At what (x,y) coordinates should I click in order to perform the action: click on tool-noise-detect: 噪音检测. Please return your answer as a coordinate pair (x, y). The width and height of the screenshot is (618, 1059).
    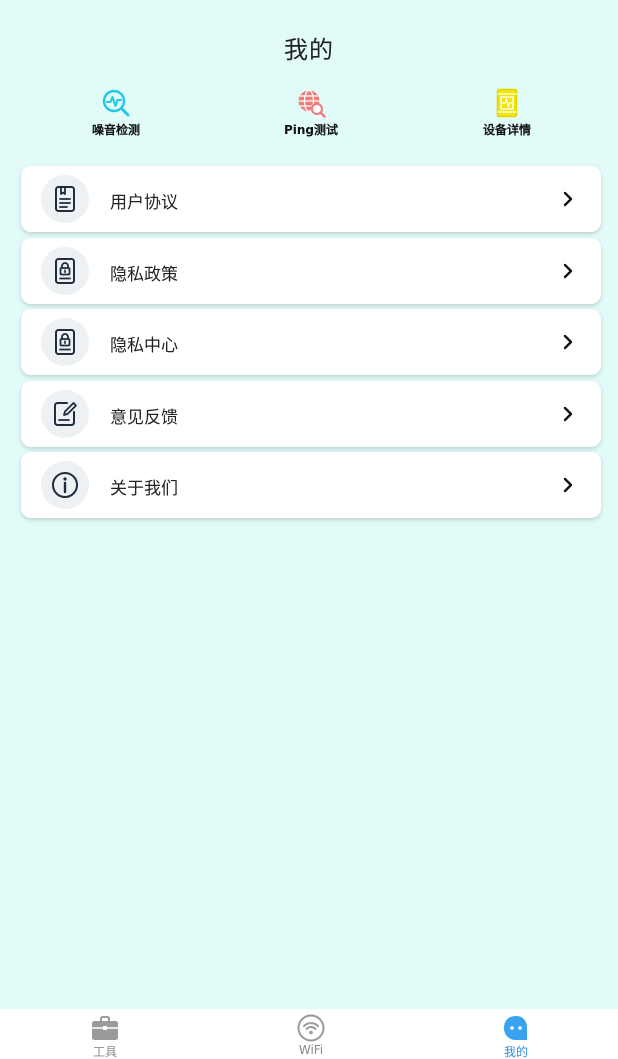
    Looking at the image, I should click on (116, 113).